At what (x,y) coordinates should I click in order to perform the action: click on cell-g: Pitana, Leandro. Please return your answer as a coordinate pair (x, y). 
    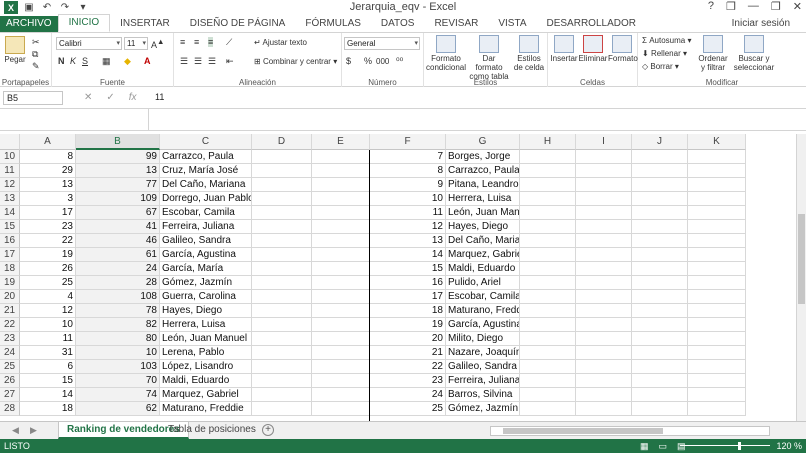
    Looking at the image, I should click on (483, 185).